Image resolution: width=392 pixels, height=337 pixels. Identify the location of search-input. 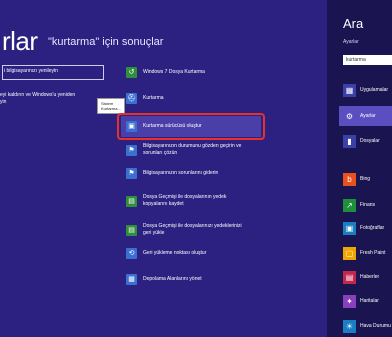
(367, 60).